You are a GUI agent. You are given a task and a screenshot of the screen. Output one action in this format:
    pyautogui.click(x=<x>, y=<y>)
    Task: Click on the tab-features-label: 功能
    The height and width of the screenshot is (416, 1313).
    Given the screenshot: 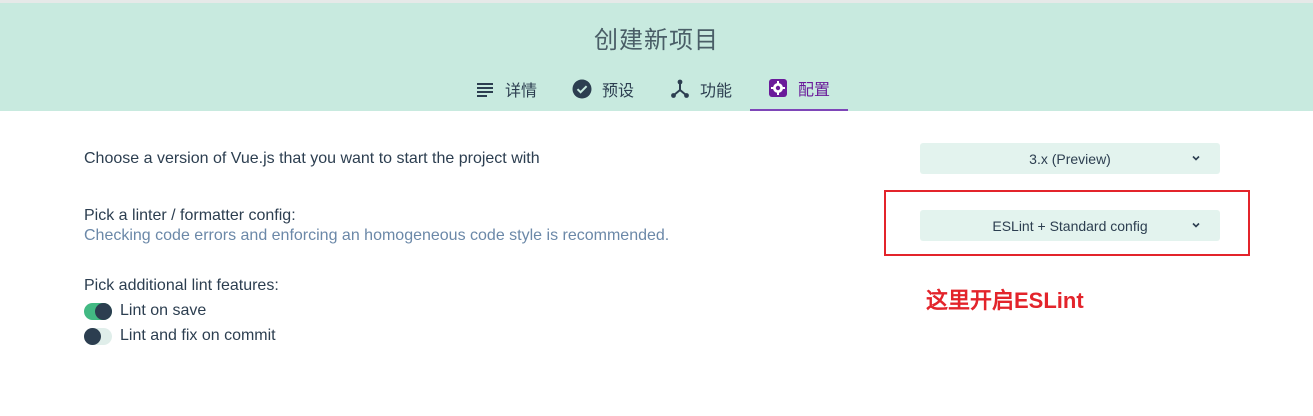 What is the action you would take?
    pyautogui.click(x=715, y=91)
    